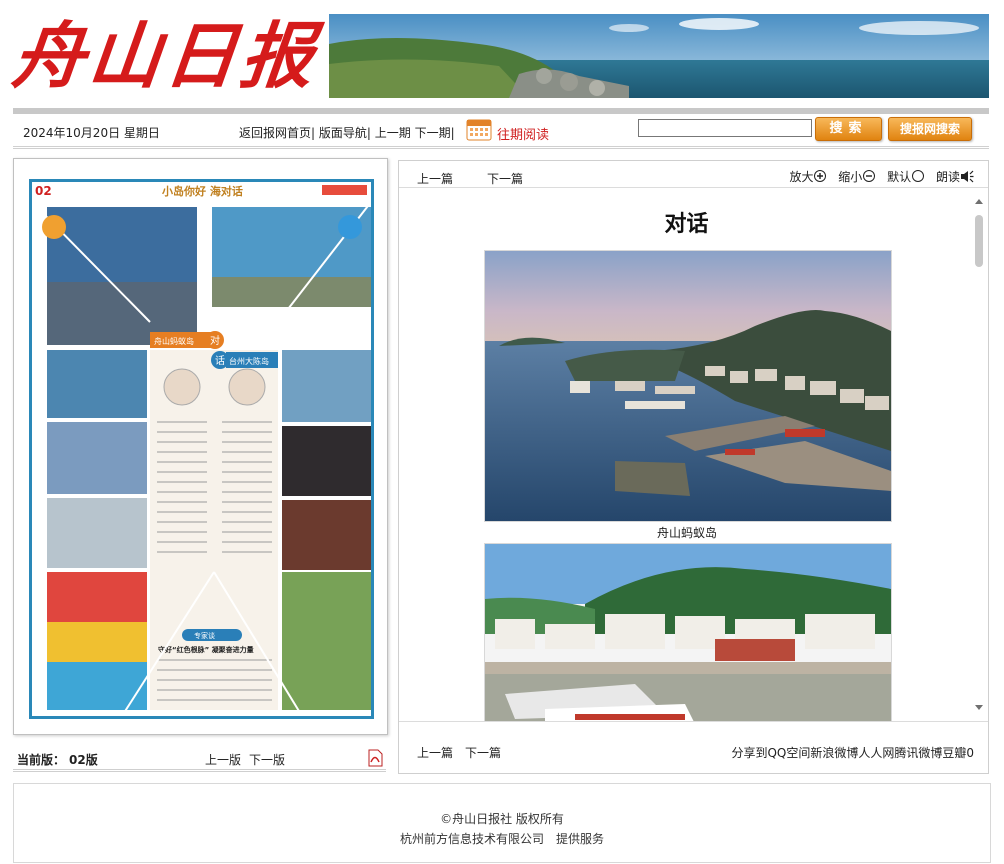  I want to click on speaker-icon, so click(967, 176).